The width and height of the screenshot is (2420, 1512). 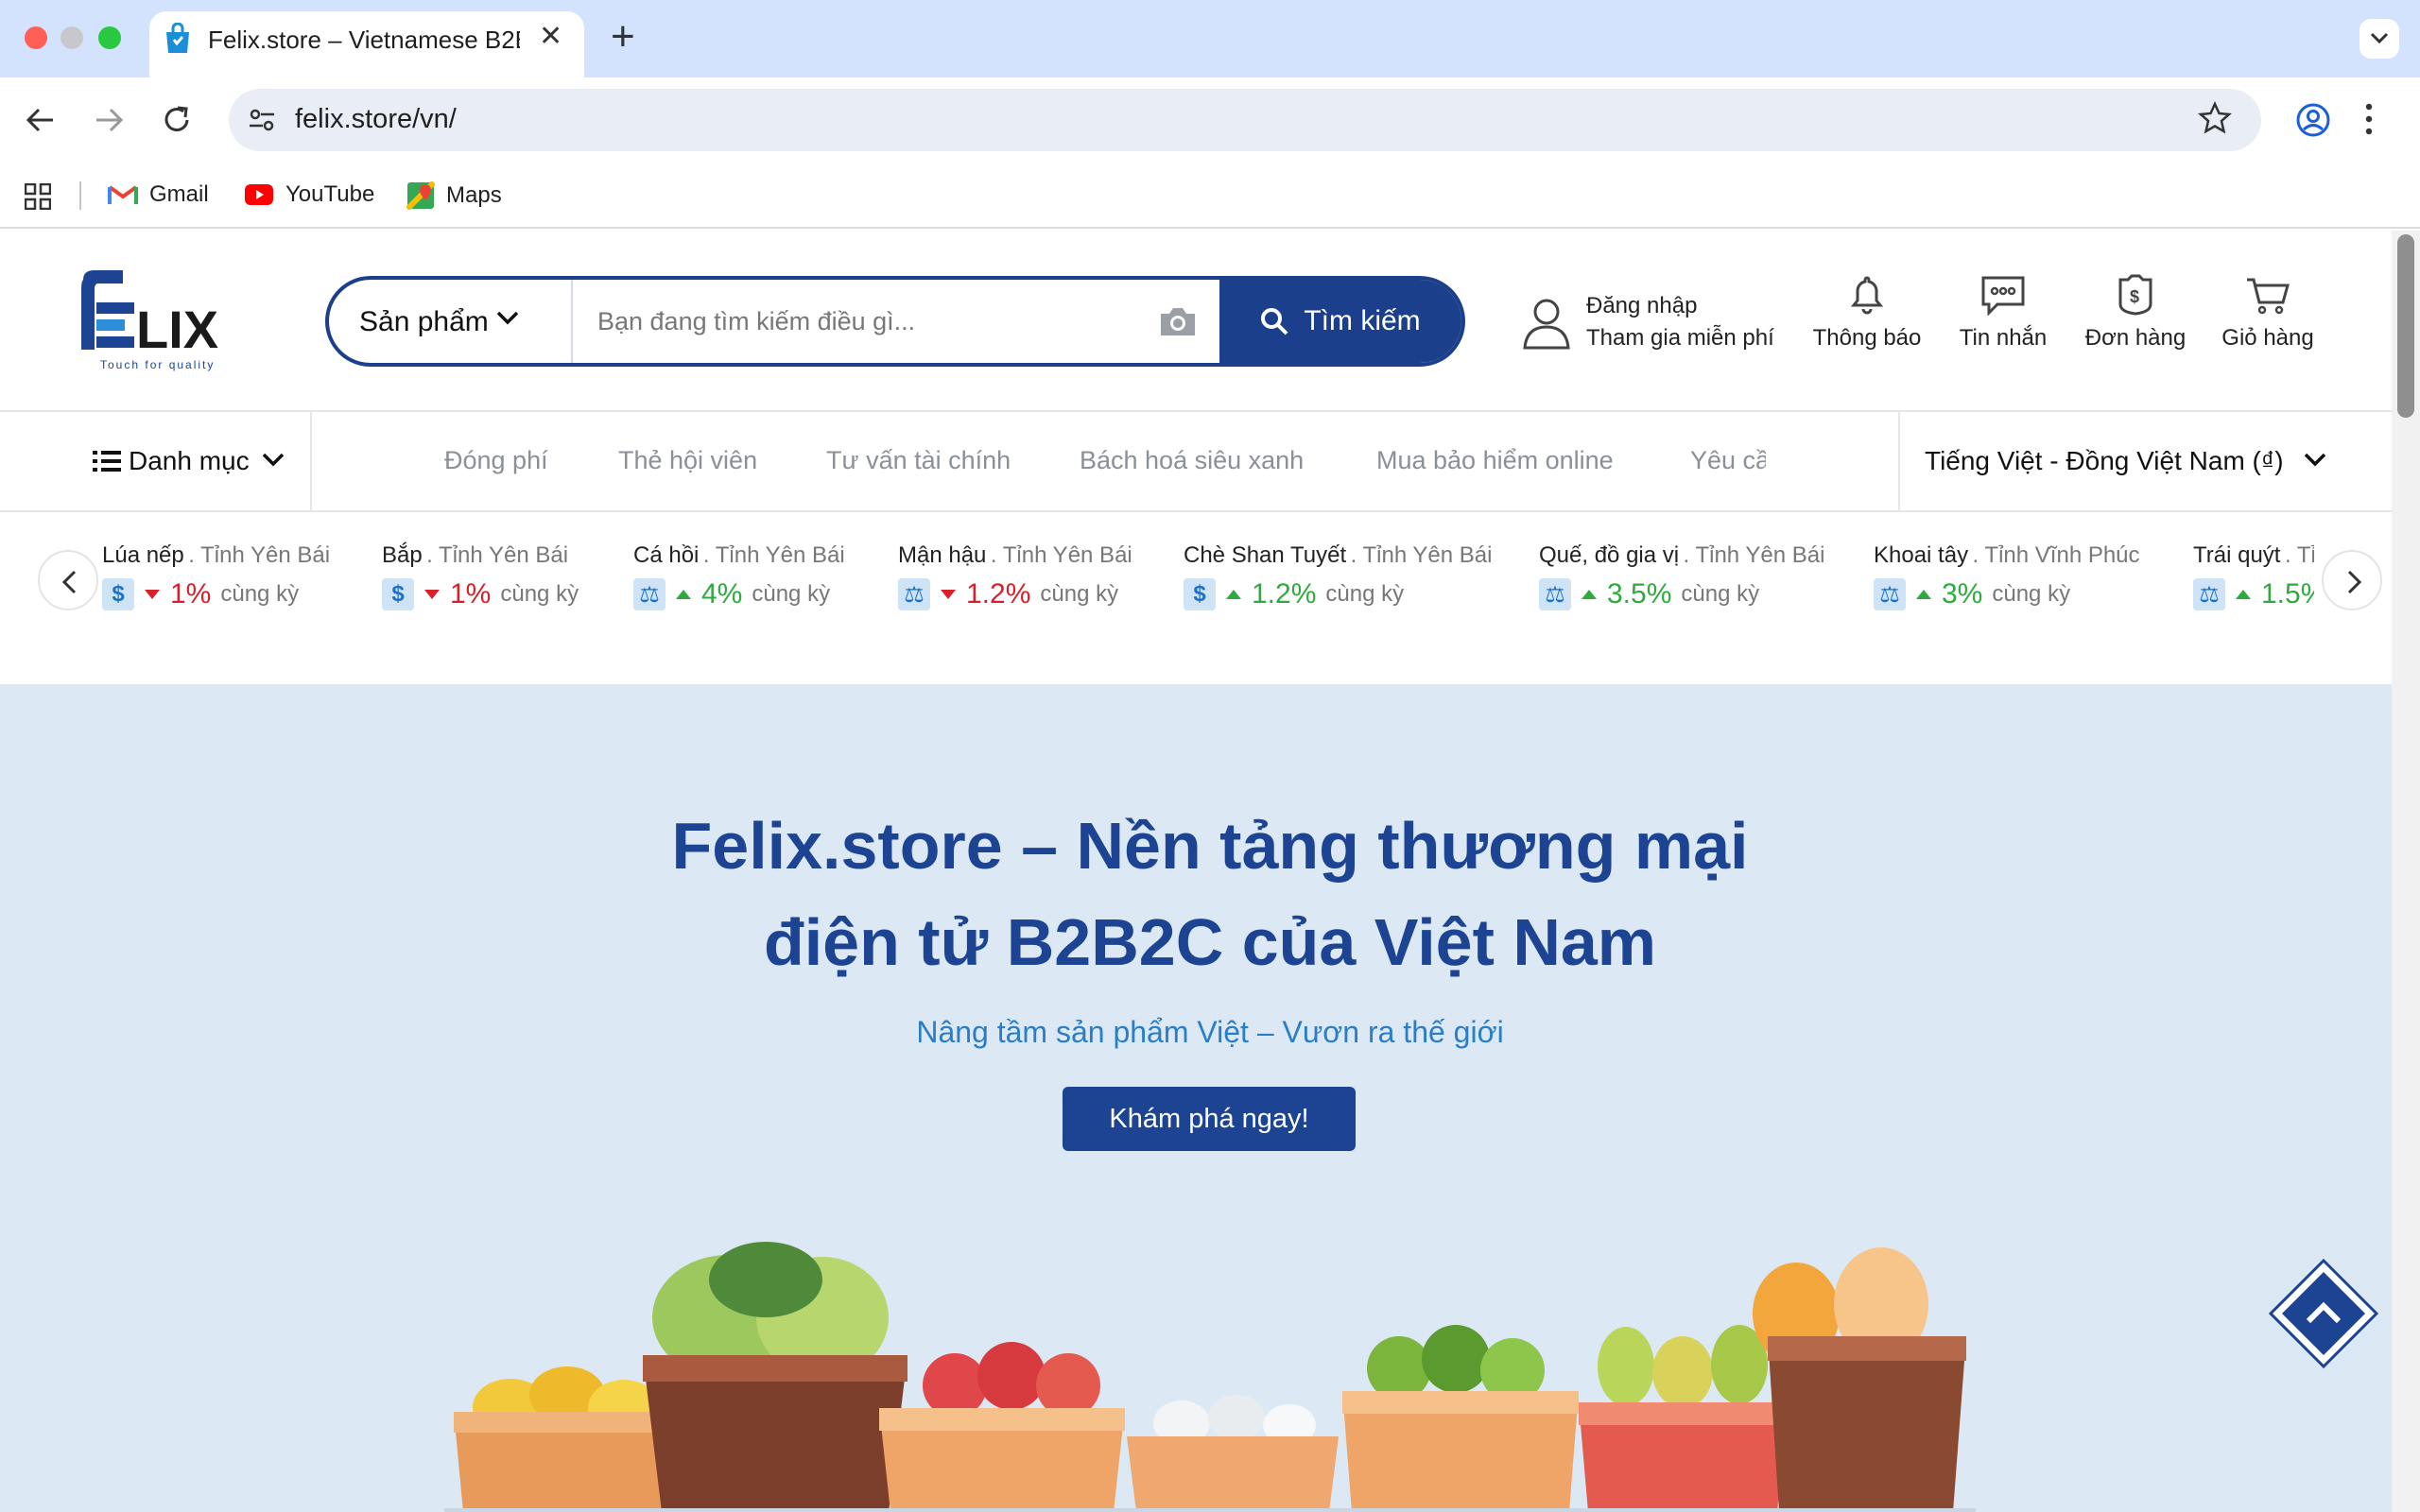 I want to click on language-currency-select: Tiếng Việt - Đồng Việt Nam (₫), so click(x=2145, y=461).